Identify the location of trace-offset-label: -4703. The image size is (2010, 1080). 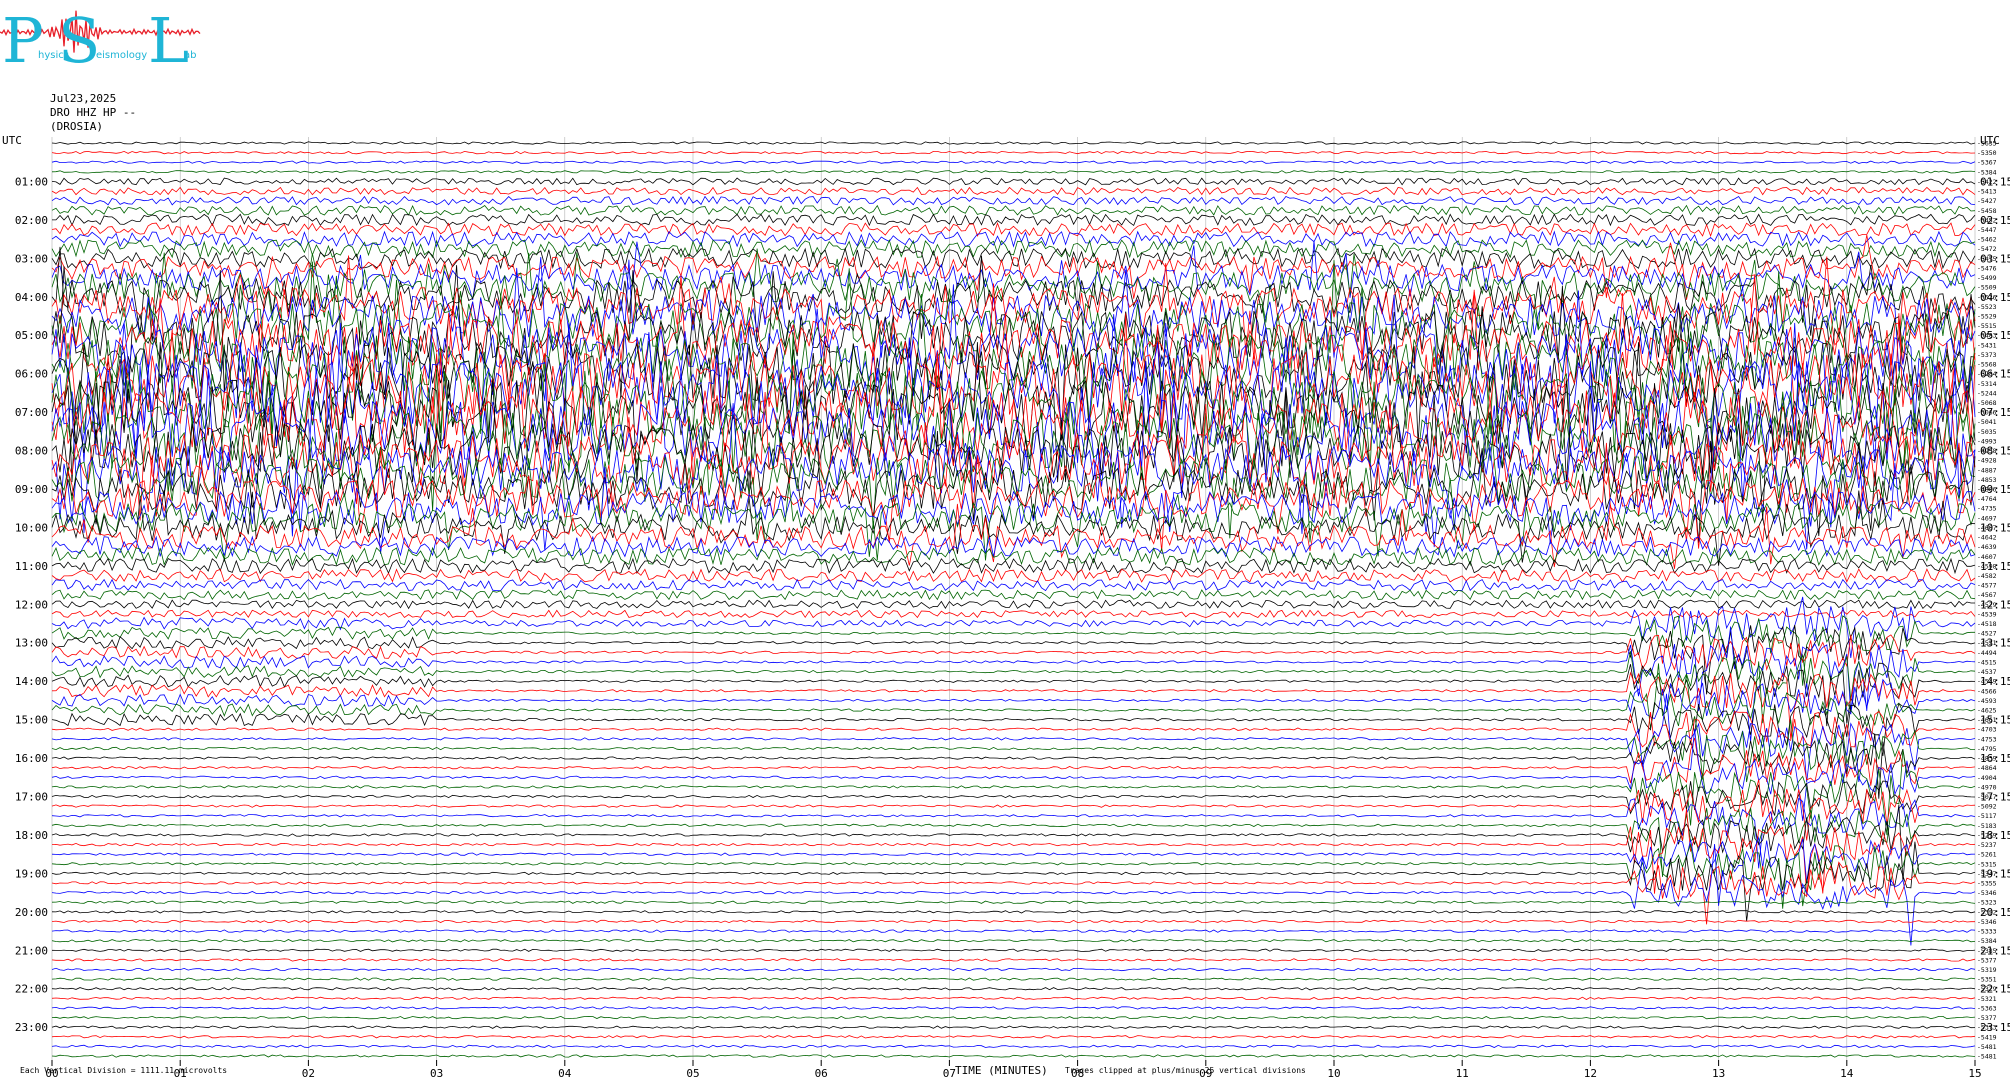
(1987, 730).